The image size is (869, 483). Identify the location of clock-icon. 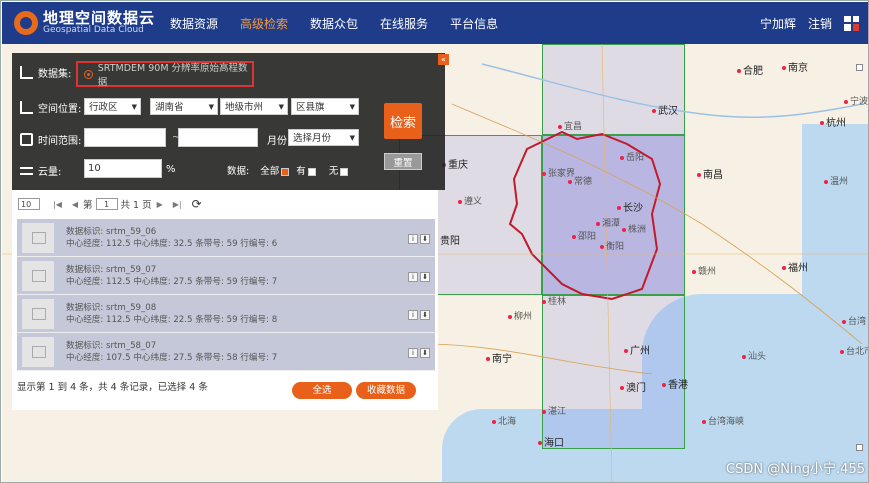
(26, 139).